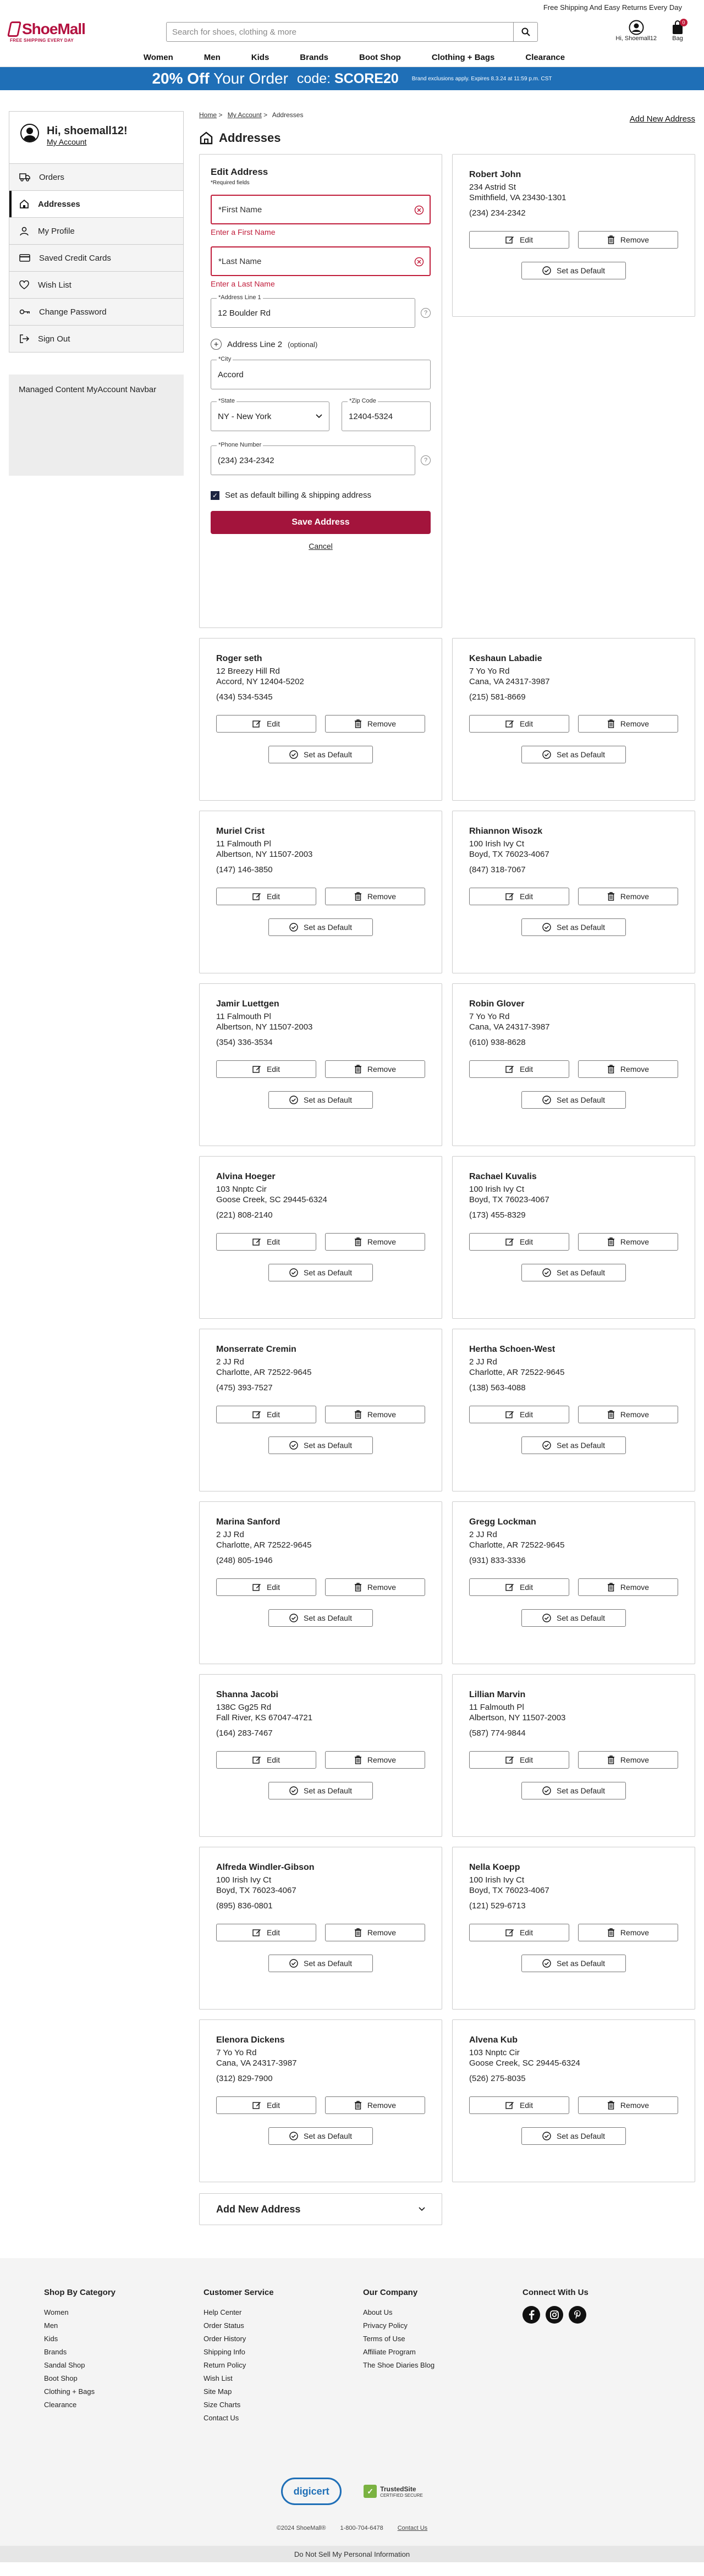 The height and width of the screenshot is (2576, 704). Describe the element at coordinates (96, 203) in the screenshot. I see `sidebar-item-addresses: Addresses` at that location.